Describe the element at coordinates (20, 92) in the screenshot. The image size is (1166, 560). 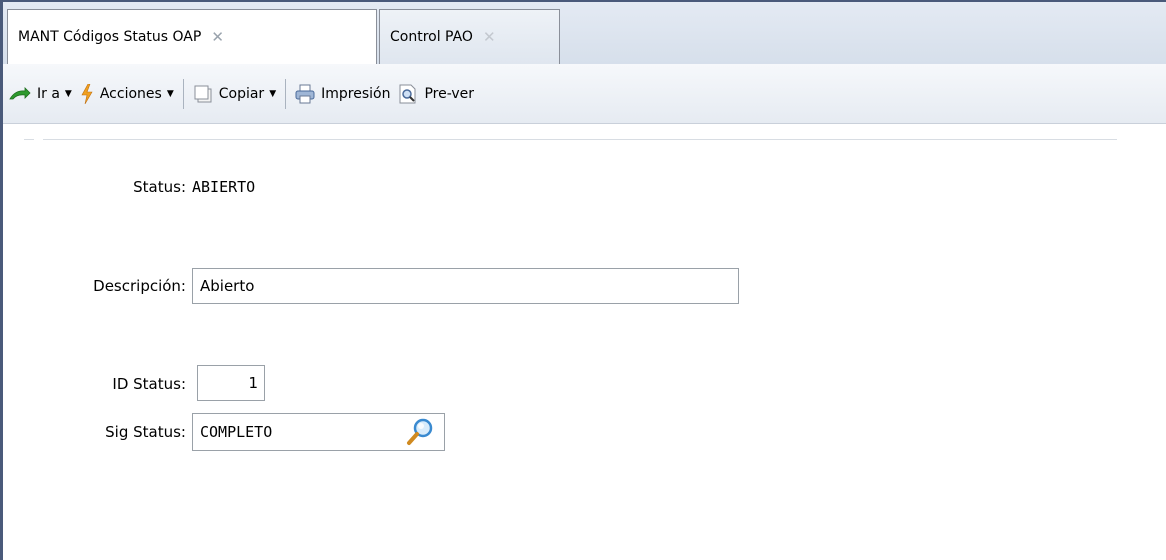
I see `goto-arrow-icon` at that location.